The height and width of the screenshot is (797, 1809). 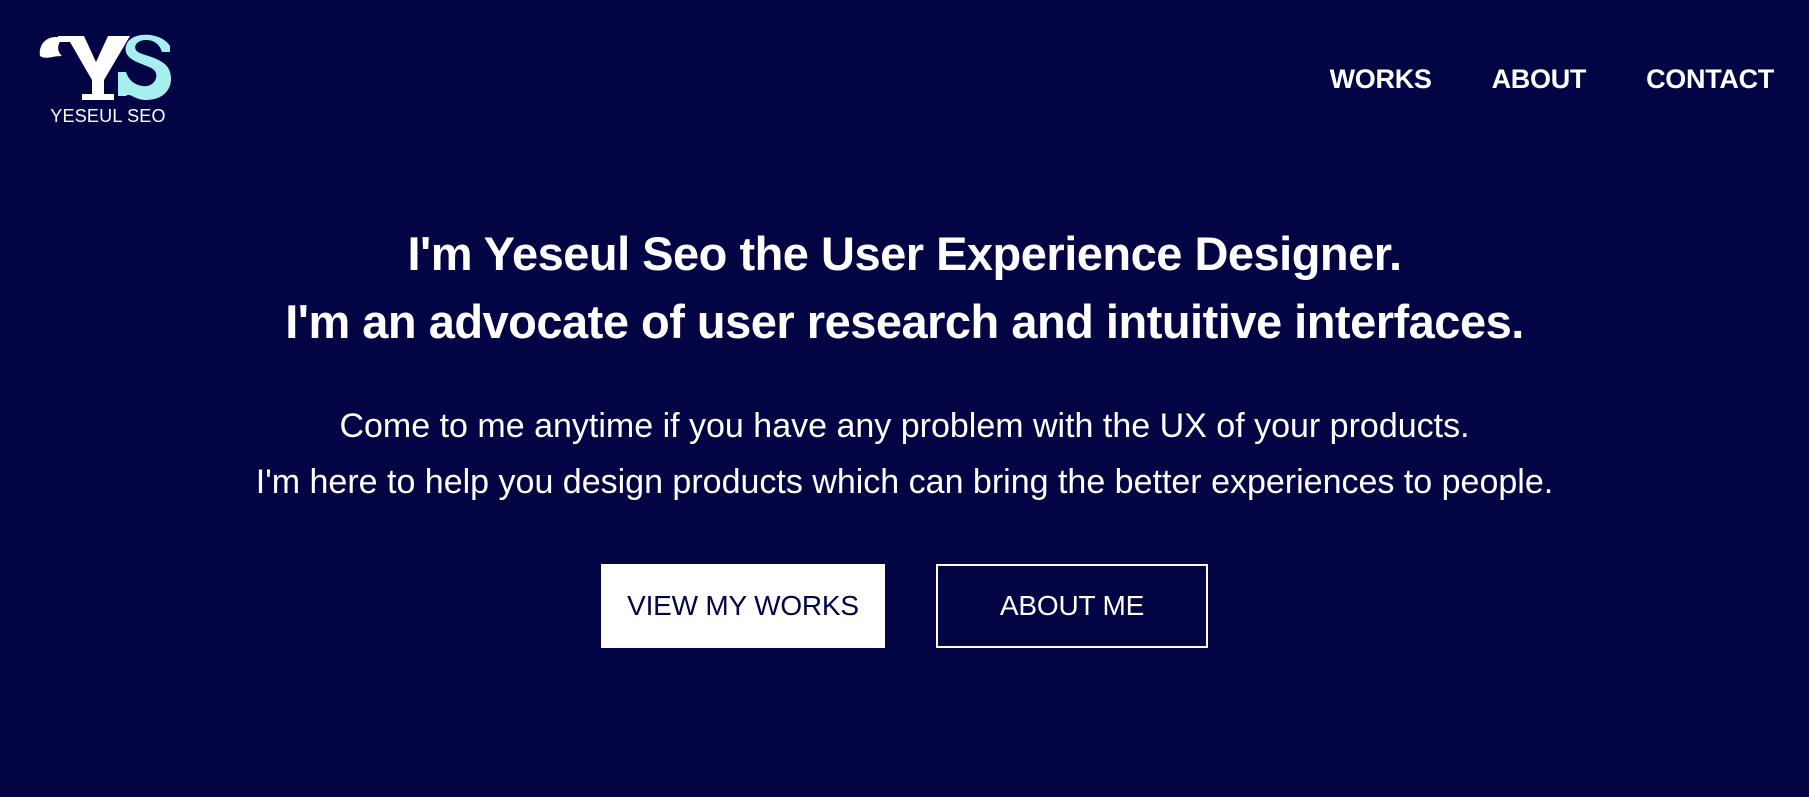 What do you see at coordinates (1072, 606) in the screenshot?
I see `about-me-button: ABOUT ME` at bounding box center [1072, 606].